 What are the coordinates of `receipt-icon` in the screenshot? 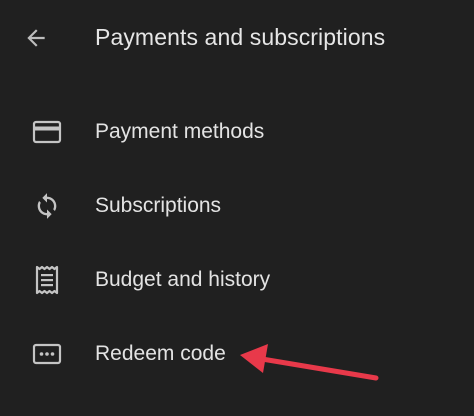 It's located at (47, 280).